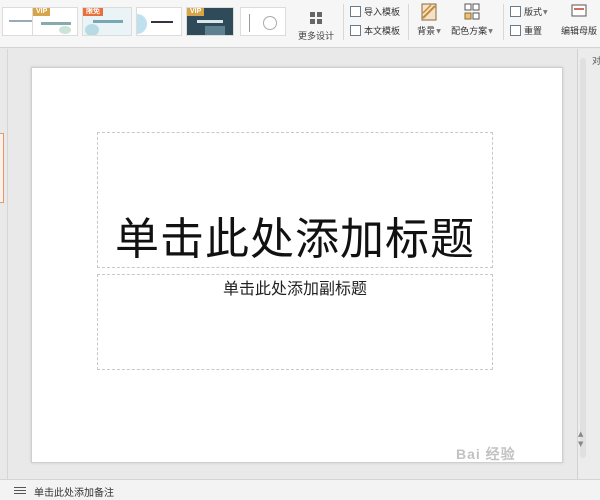 This screenshot has height=500, width=600. I want to click on more-design-button: 更多设计, so click(316, 24).